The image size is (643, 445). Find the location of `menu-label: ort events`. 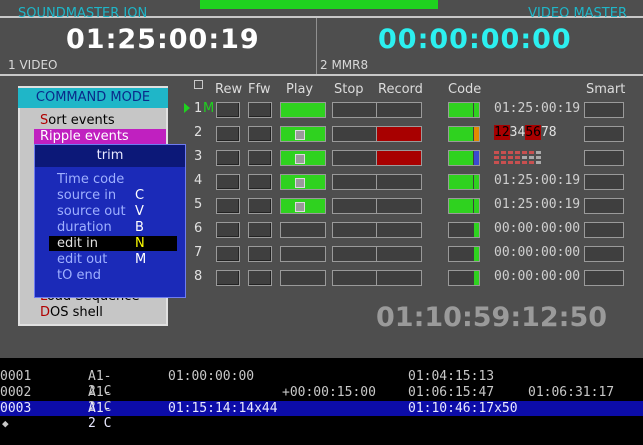

menu-label: ort events is located at coordinates (81, 120).